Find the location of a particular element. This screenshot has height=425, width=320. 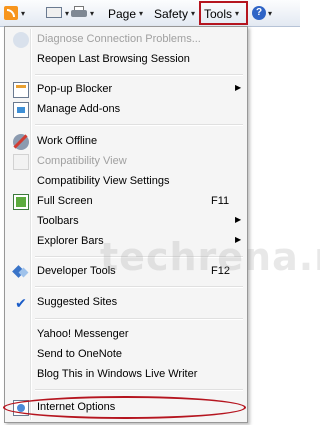

menu-item-label: Send to OneNote is located at coordinates (80, 354).